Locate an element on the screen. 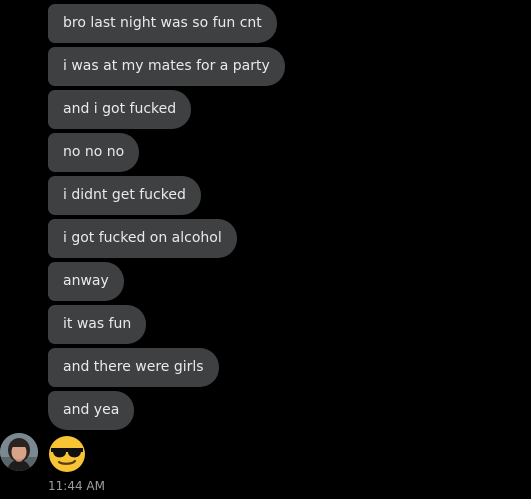 This screenshot has width=531, height=499. message-bubble: and i got fucked is located at coordinates (120, 109).